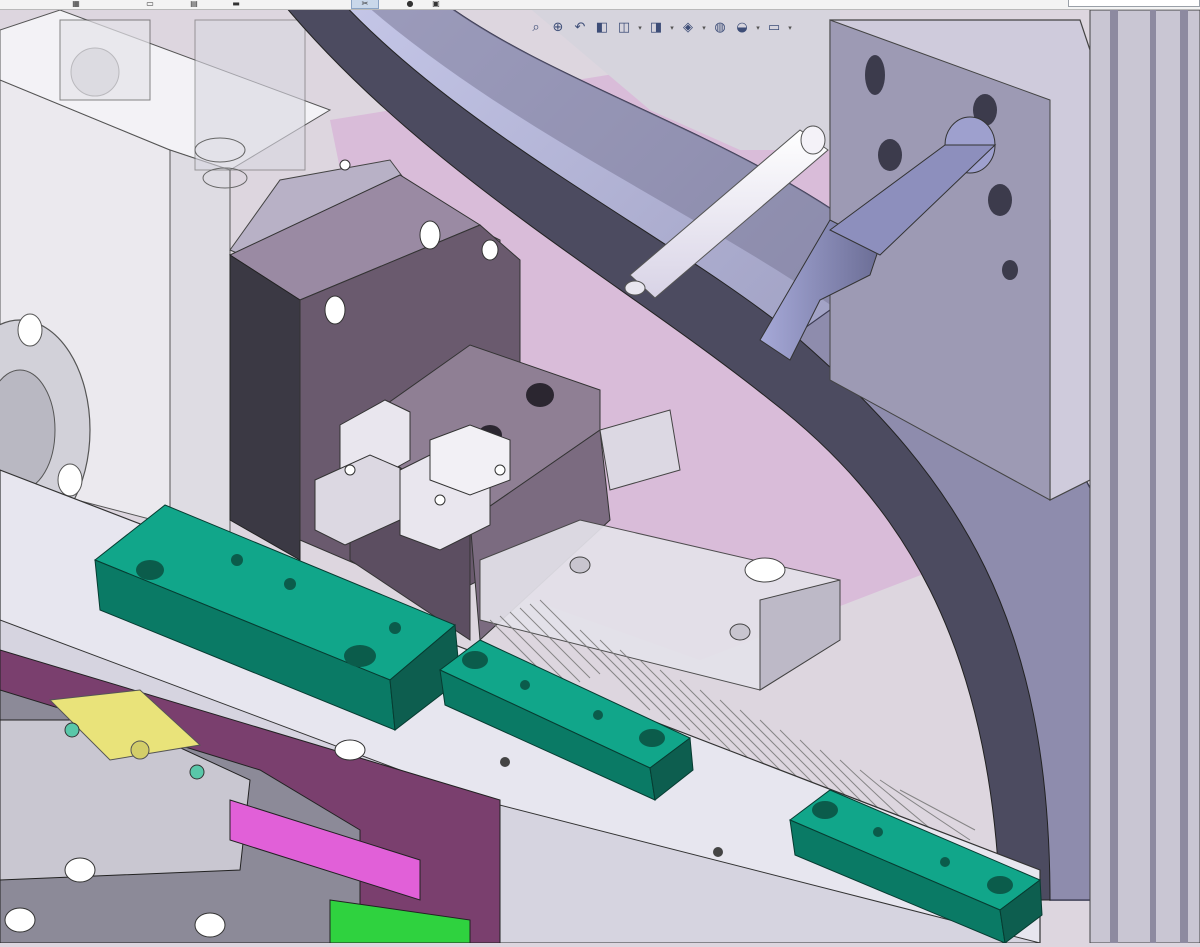  What do you see at coordinates (558, 28) in the screenshot?
I see `zoom-to-area-icon: ⊕` at bounding box center [558, 28].